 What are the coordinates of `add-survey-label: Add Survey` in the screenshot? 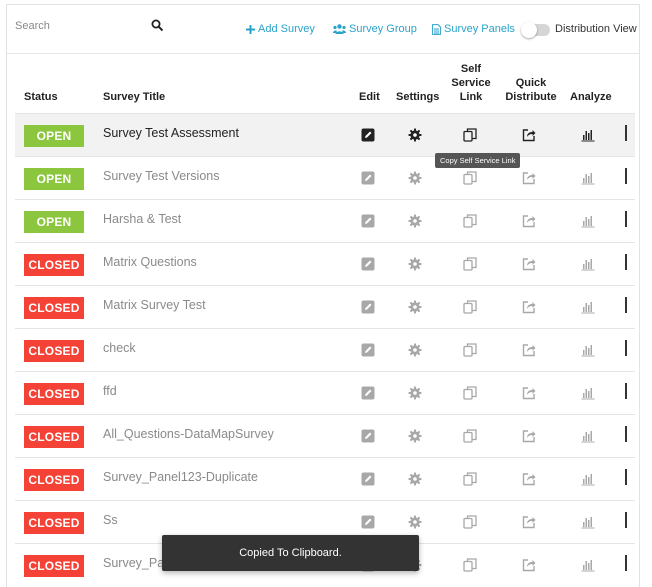 It's located at (286, 29).